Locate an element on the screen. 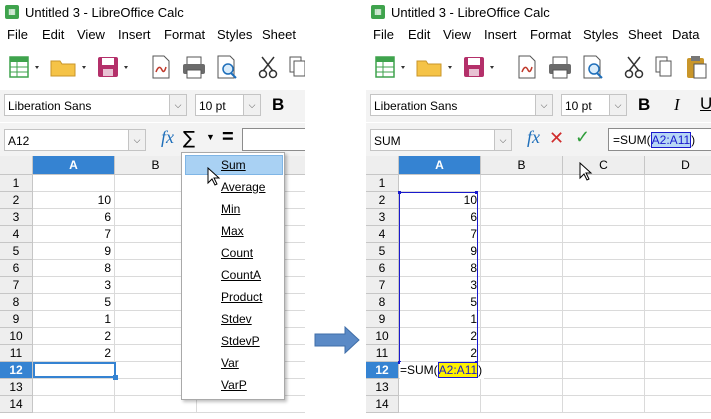  cell-a11: 2 is located at coordinates (74, 353).